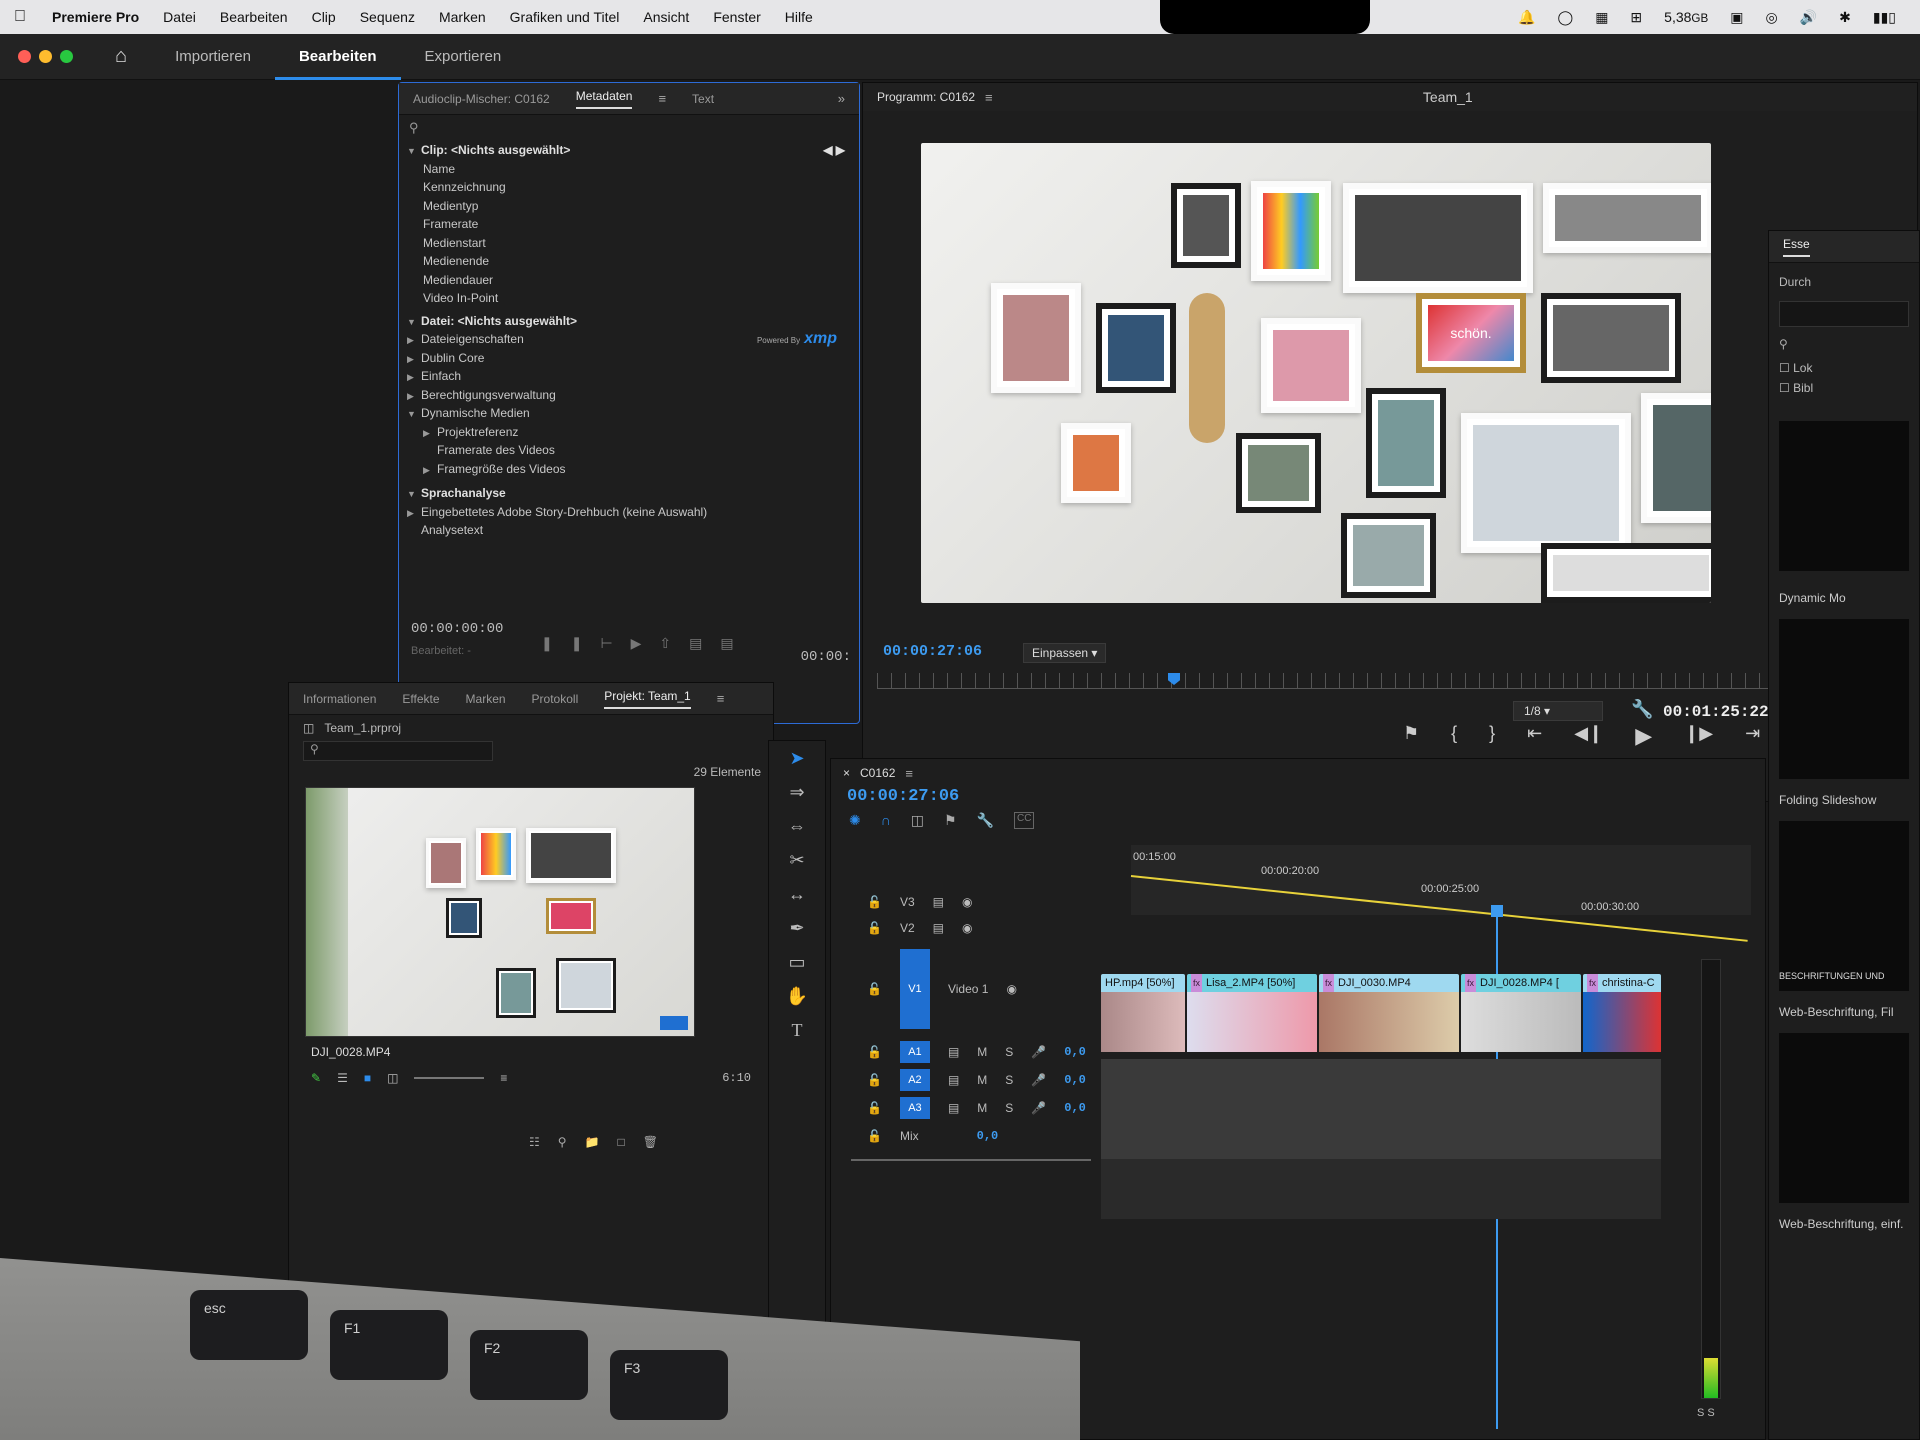  I want to click on menu-fenster: Fenster, so click(736, 17).